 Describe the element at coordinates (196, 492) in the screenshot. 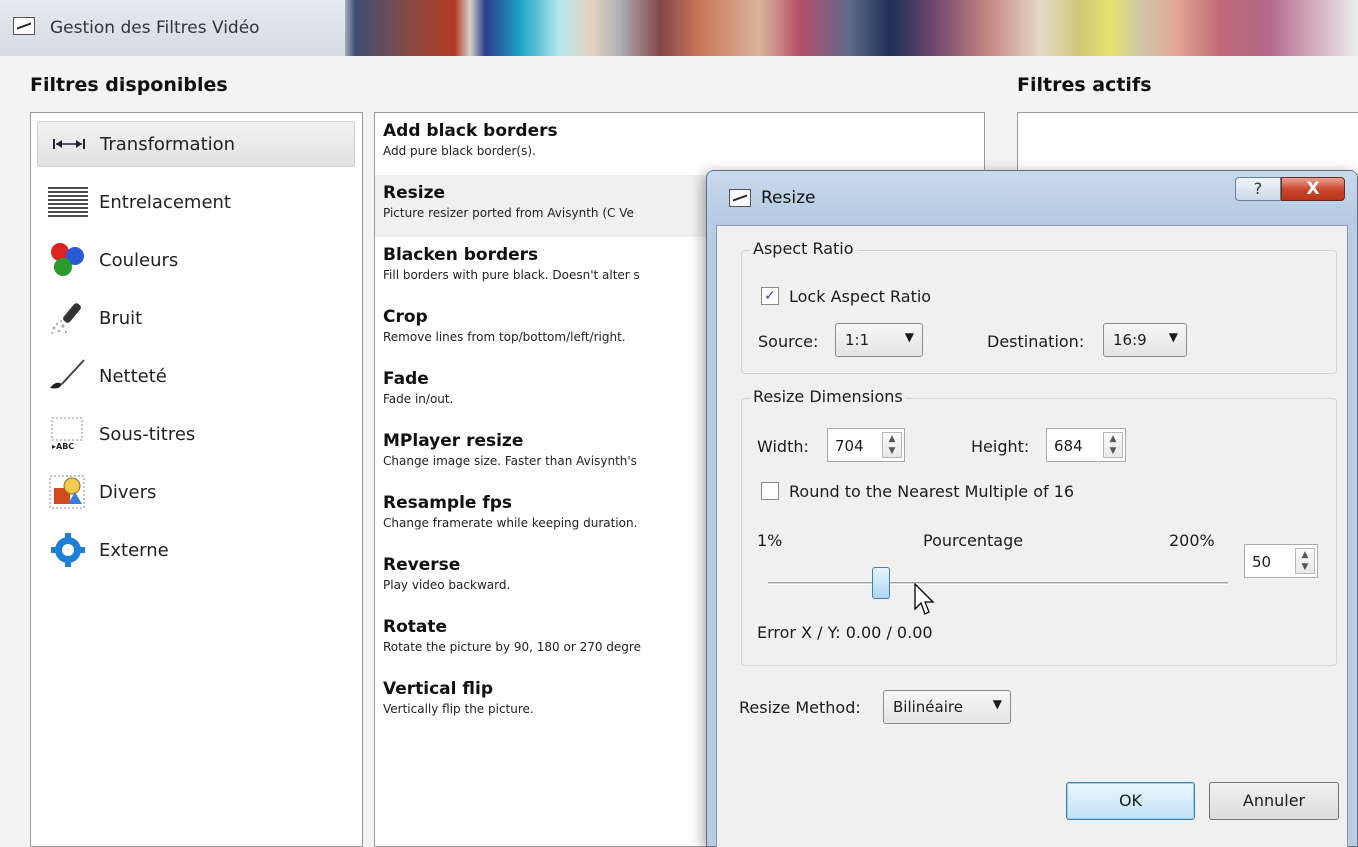

I see `category-divers: Divers` at that location.